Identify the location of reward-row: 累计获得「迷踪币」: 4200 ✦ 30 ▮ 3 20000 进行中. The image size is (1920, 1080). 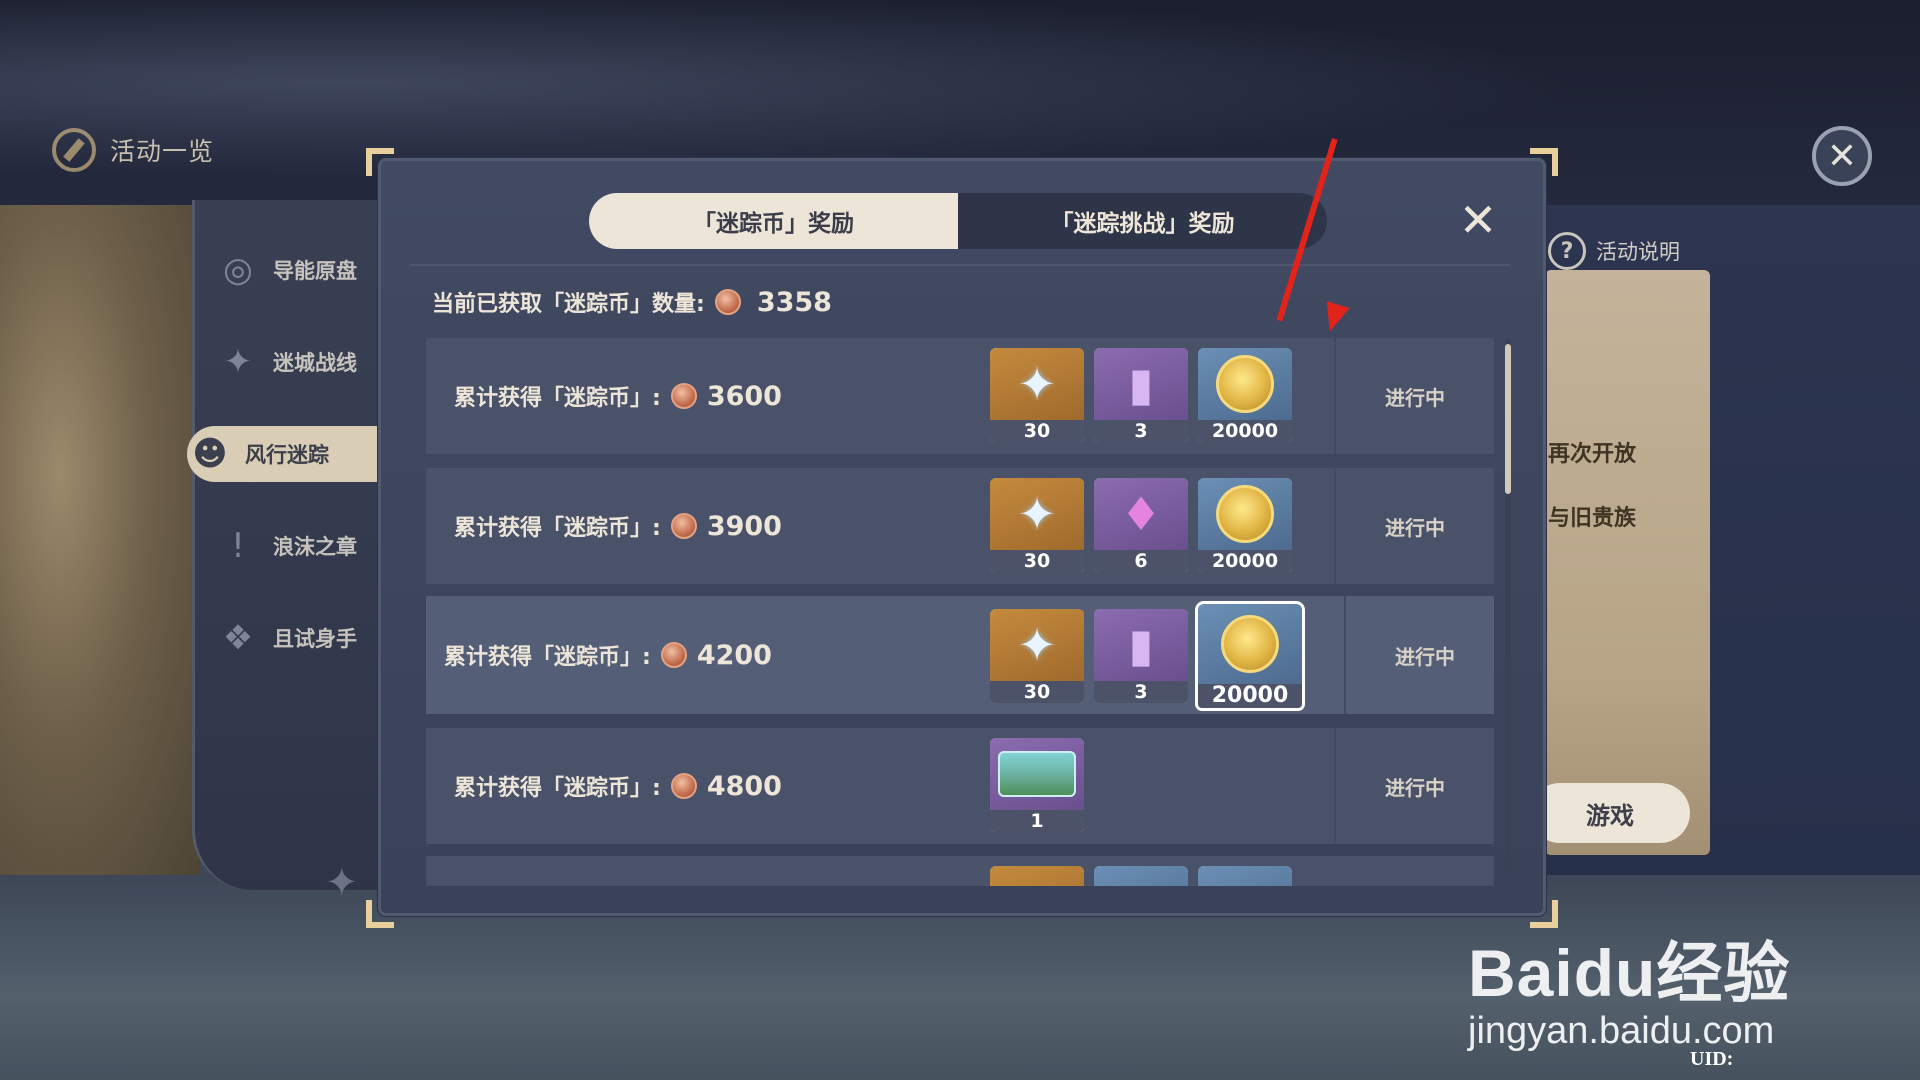
(960, 655).